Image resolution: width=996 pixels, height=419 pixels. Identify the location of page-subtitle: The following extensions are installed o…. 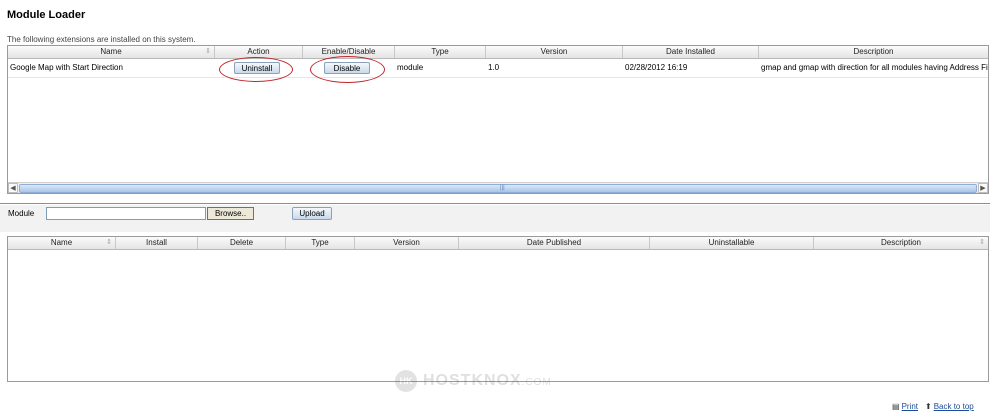
(101, 39).